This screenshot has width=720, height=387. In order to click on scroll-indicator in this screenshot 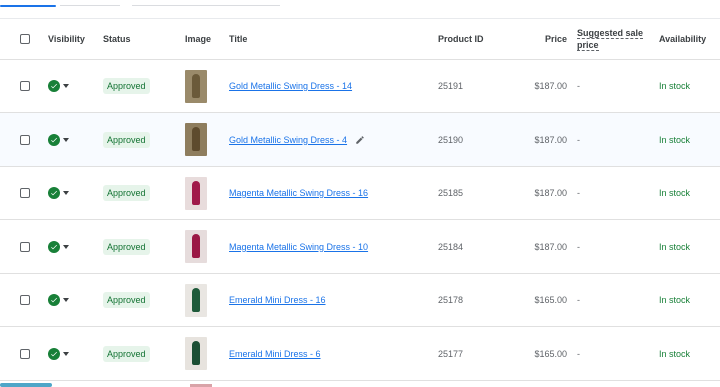, I will do `click(26, 385)`.